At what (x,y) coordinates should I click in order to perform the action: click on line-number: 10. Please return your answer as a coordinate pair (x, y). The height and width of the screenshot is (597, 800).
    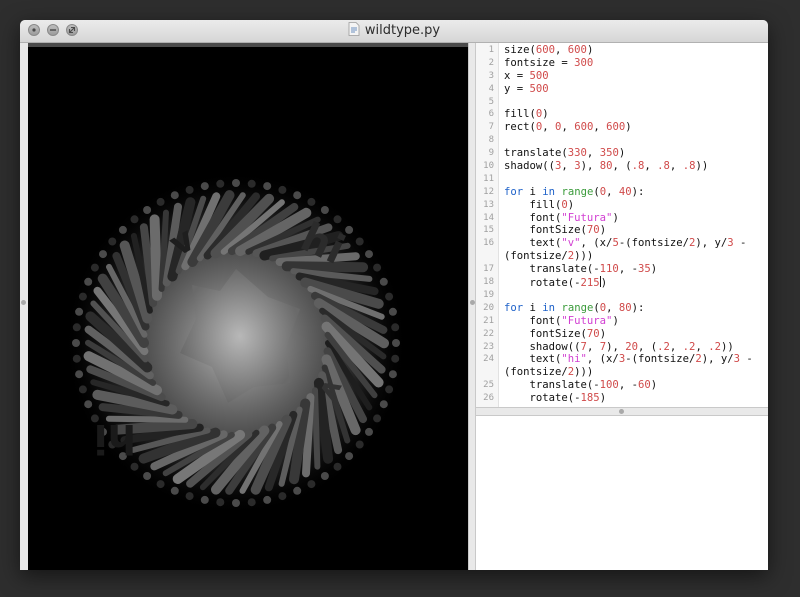
    Looking at the image, I should click on (488, 166).